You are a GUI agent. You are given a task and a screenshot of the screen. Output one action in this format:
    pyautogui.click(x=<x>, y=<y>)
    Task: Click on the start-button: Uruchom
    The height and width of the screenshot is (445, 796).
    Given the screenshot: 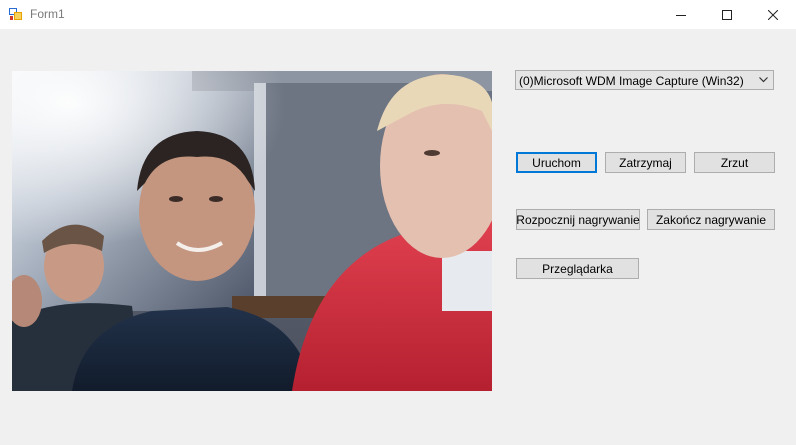 What is the action you would take?
    pyautogui.click(x=556, y=162)
    